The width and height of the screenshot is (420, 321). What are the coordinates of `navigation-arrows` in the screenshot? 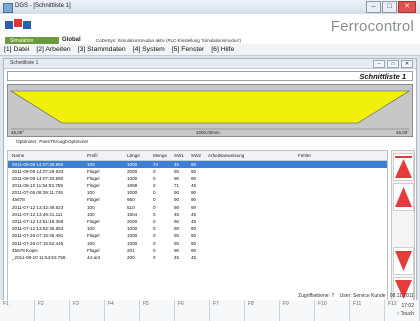 It's located at (403, 229).